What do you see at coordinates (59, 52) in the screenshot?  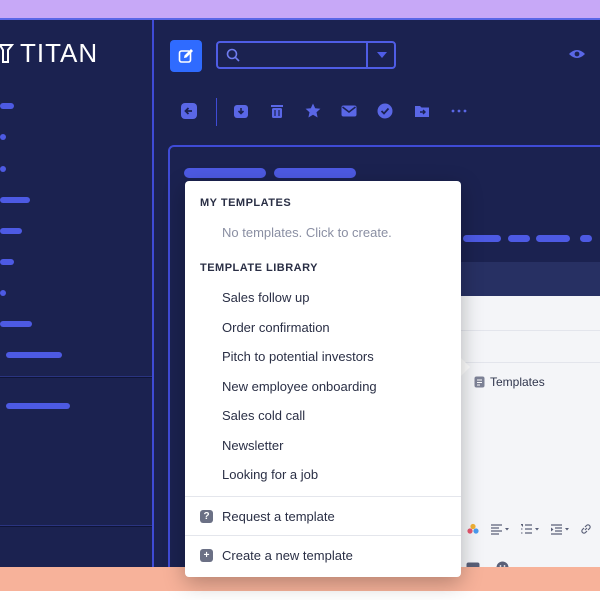 I see `brand-name: TITAN` at bounding box center [59, 52].